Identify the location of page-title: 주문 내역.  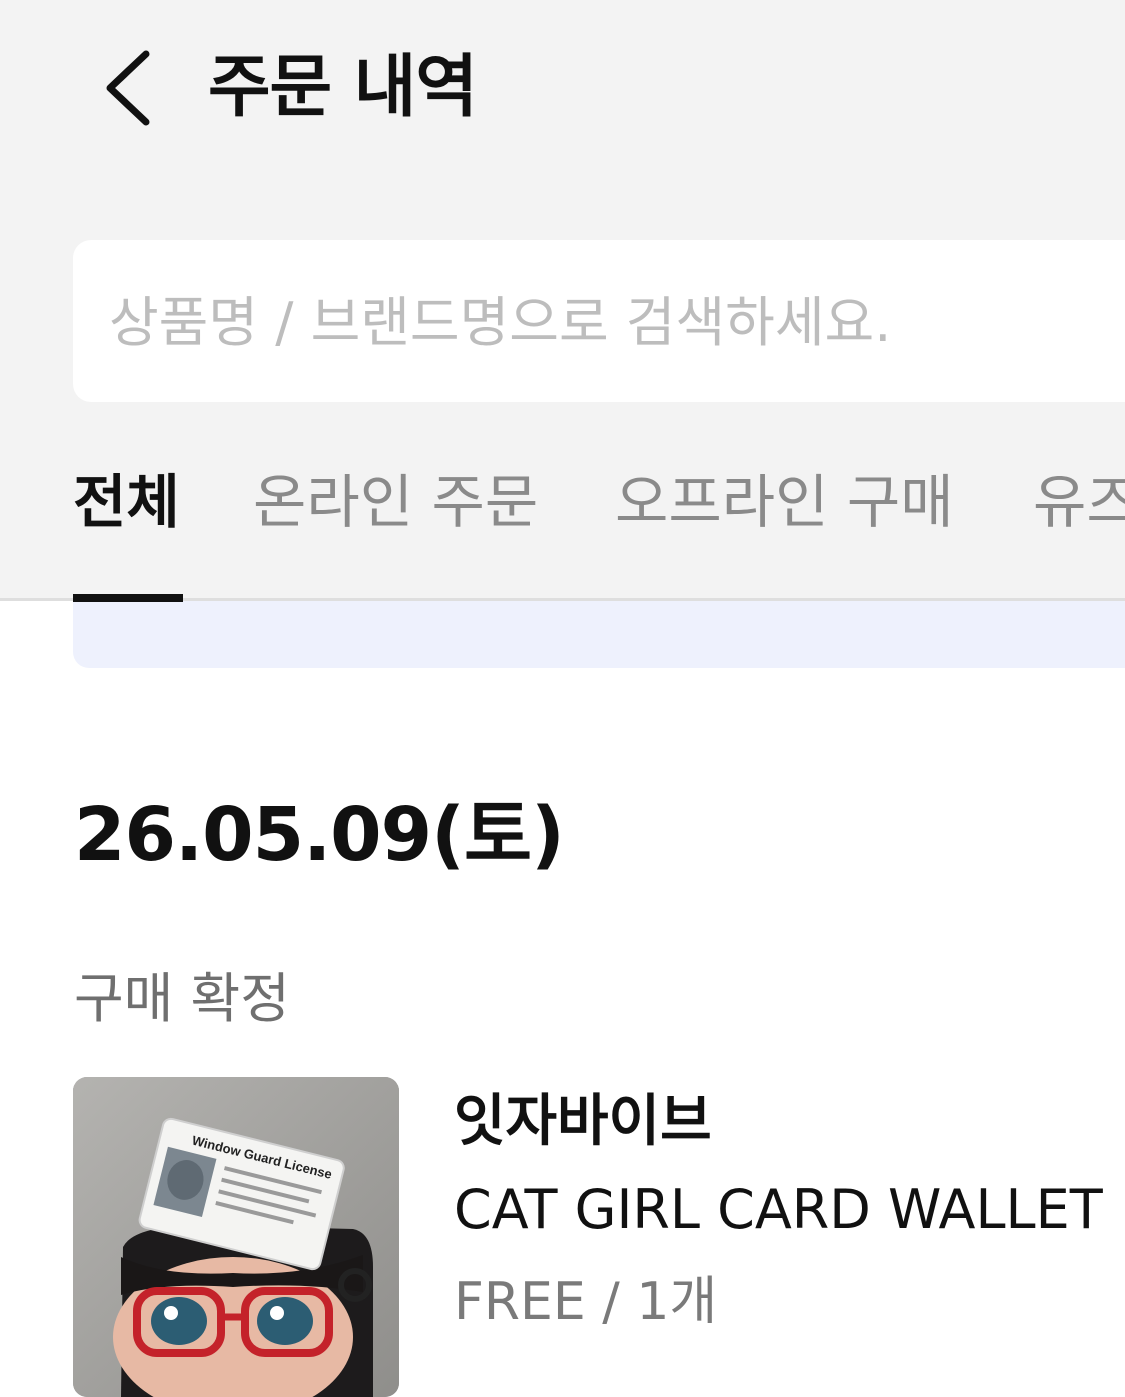
(343, 87).